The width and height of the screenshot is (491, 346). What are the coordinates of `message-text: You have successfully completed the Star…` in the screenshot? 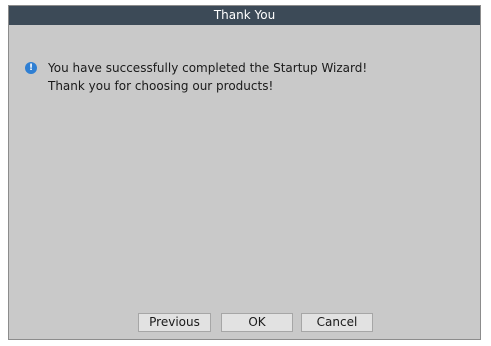 It's located at (207, 77).